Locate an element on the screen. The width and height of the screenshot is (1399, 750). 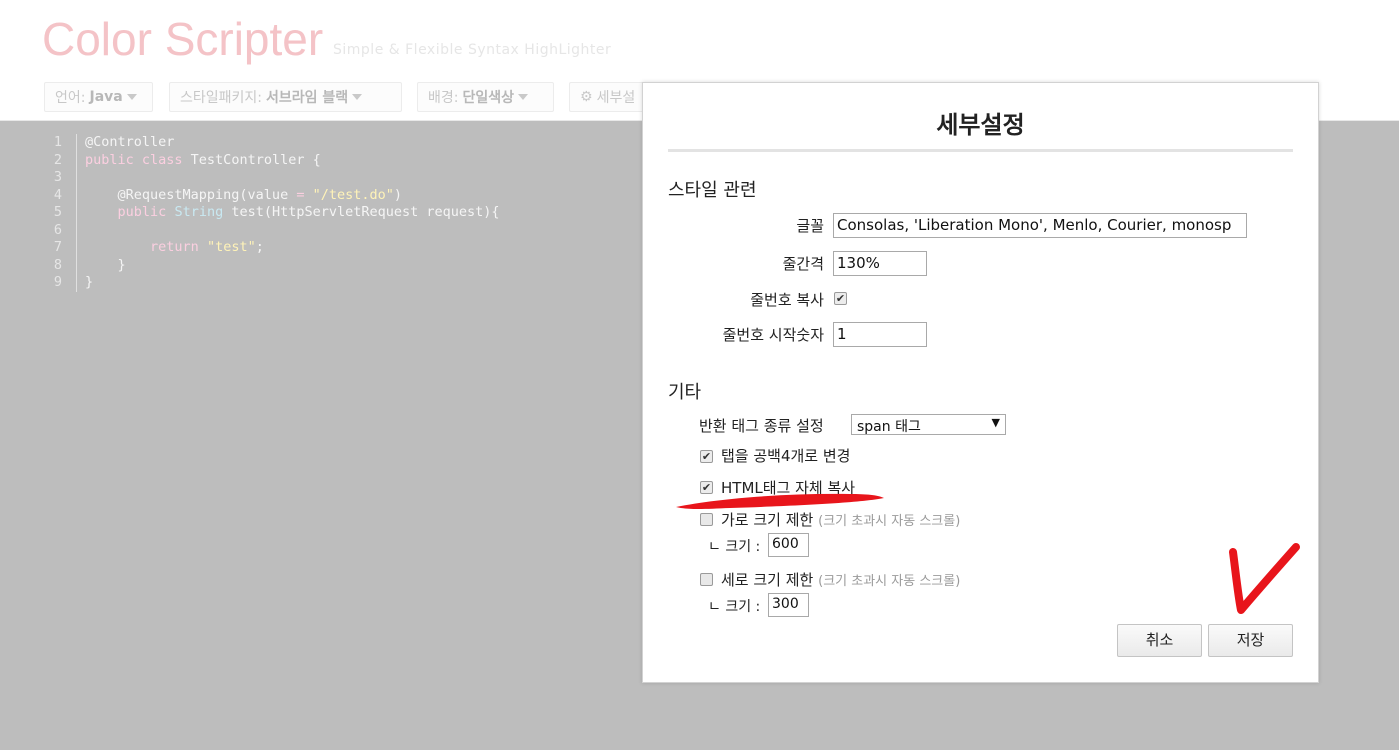
width-limit-checkbox is located at coordinates (706, 519).